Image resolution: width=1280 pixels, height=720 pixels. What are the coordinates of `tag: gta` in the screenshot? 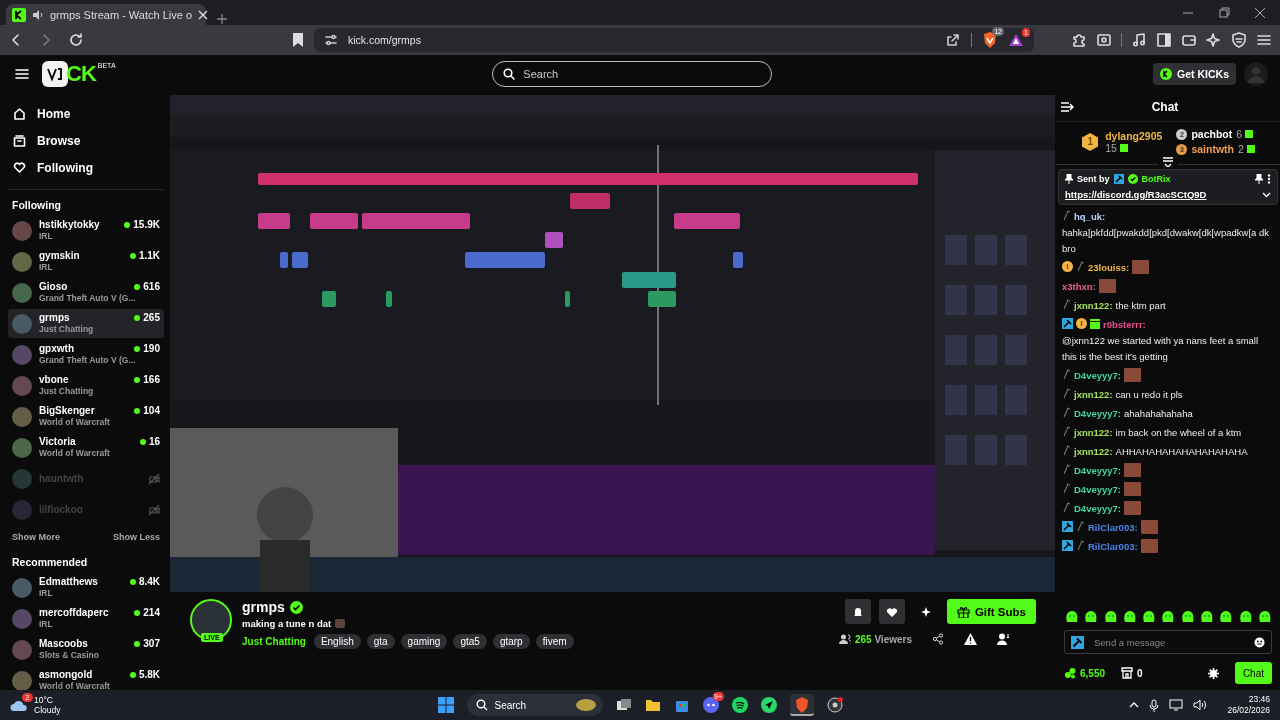 It's located at (380, 641).